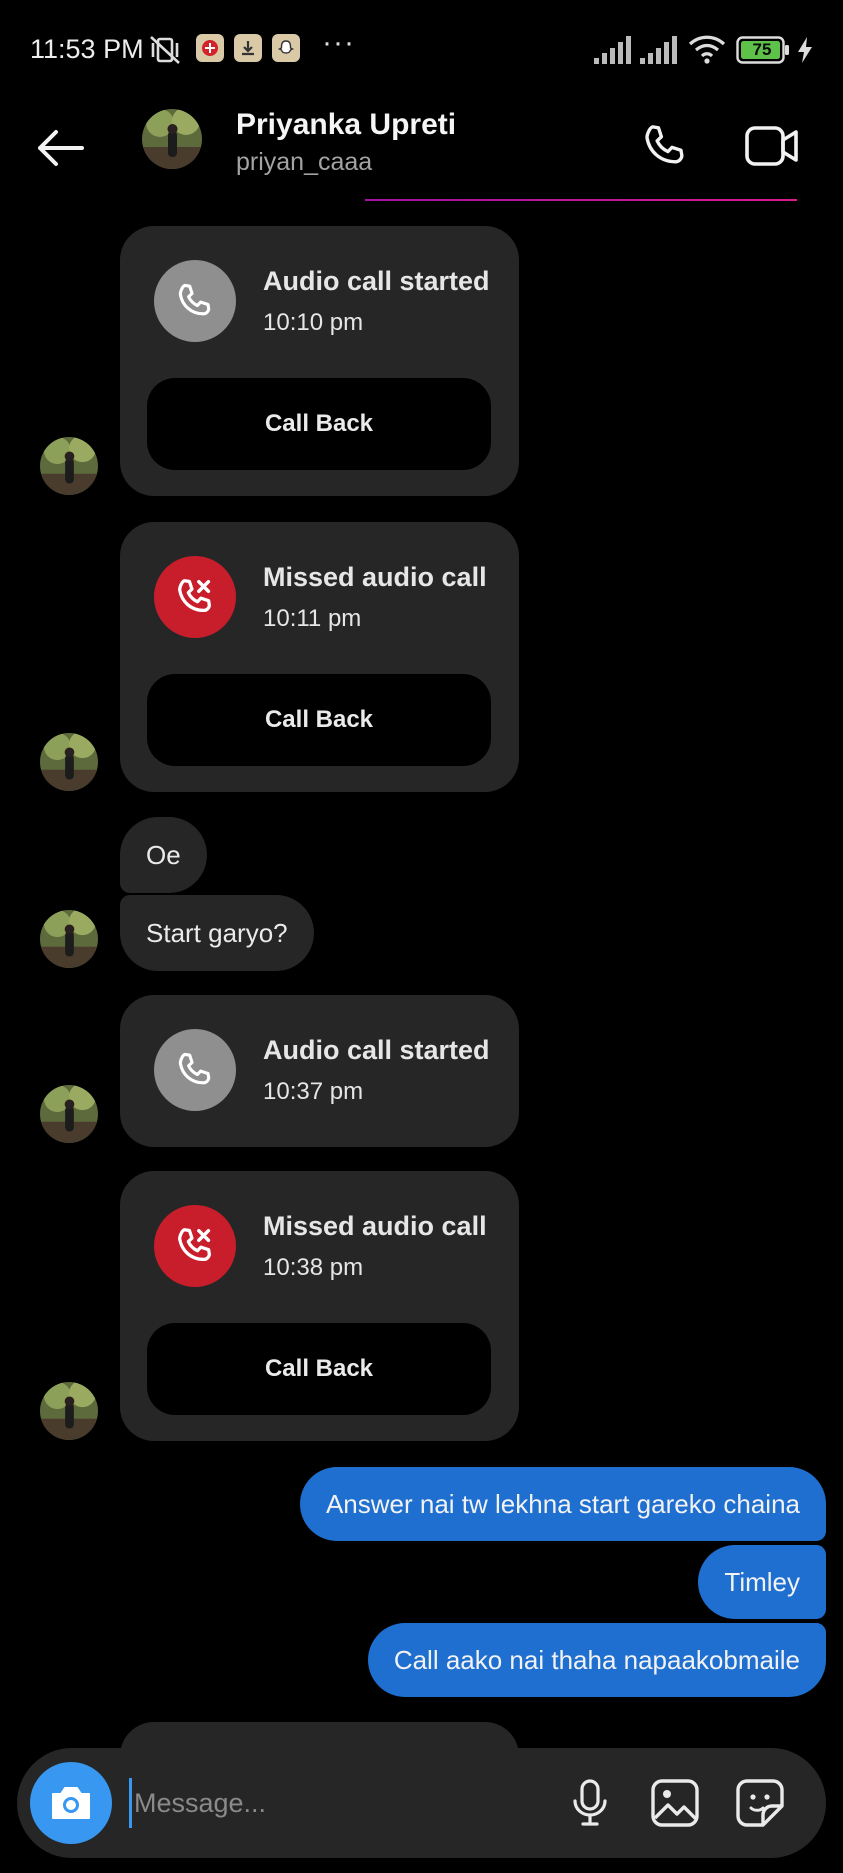  I want to click on camera-button, so click(71, 1803).